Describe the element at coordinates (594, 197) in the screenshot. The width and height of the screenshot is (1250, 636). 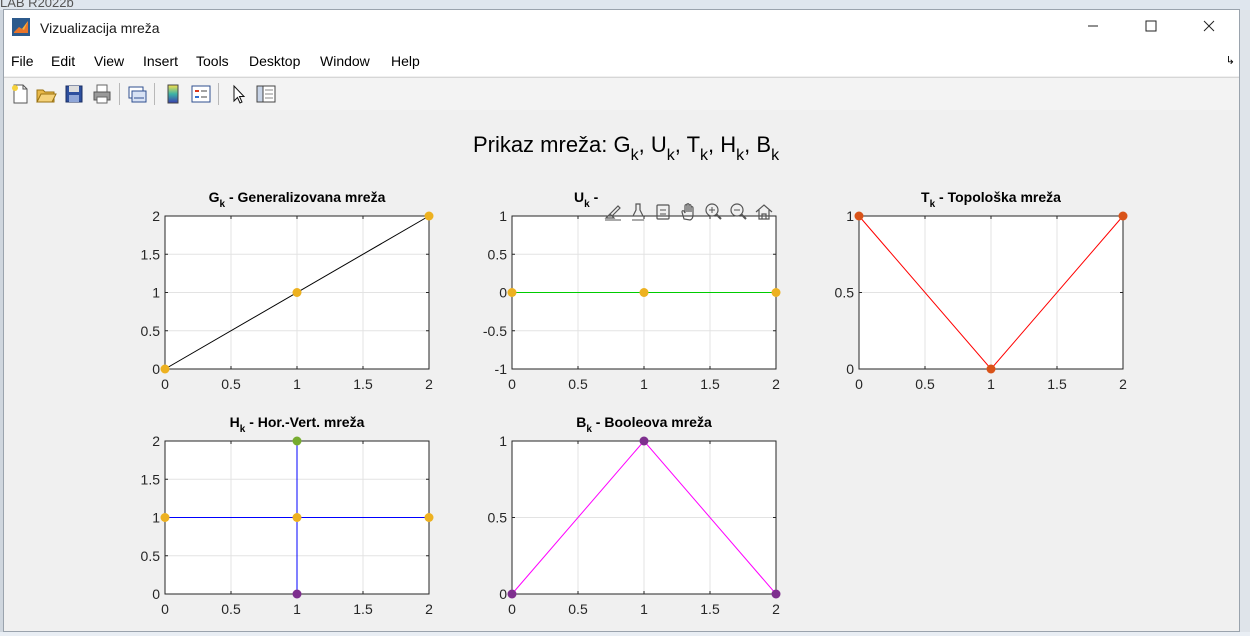
I see `subplot-title-part: -` at that location.